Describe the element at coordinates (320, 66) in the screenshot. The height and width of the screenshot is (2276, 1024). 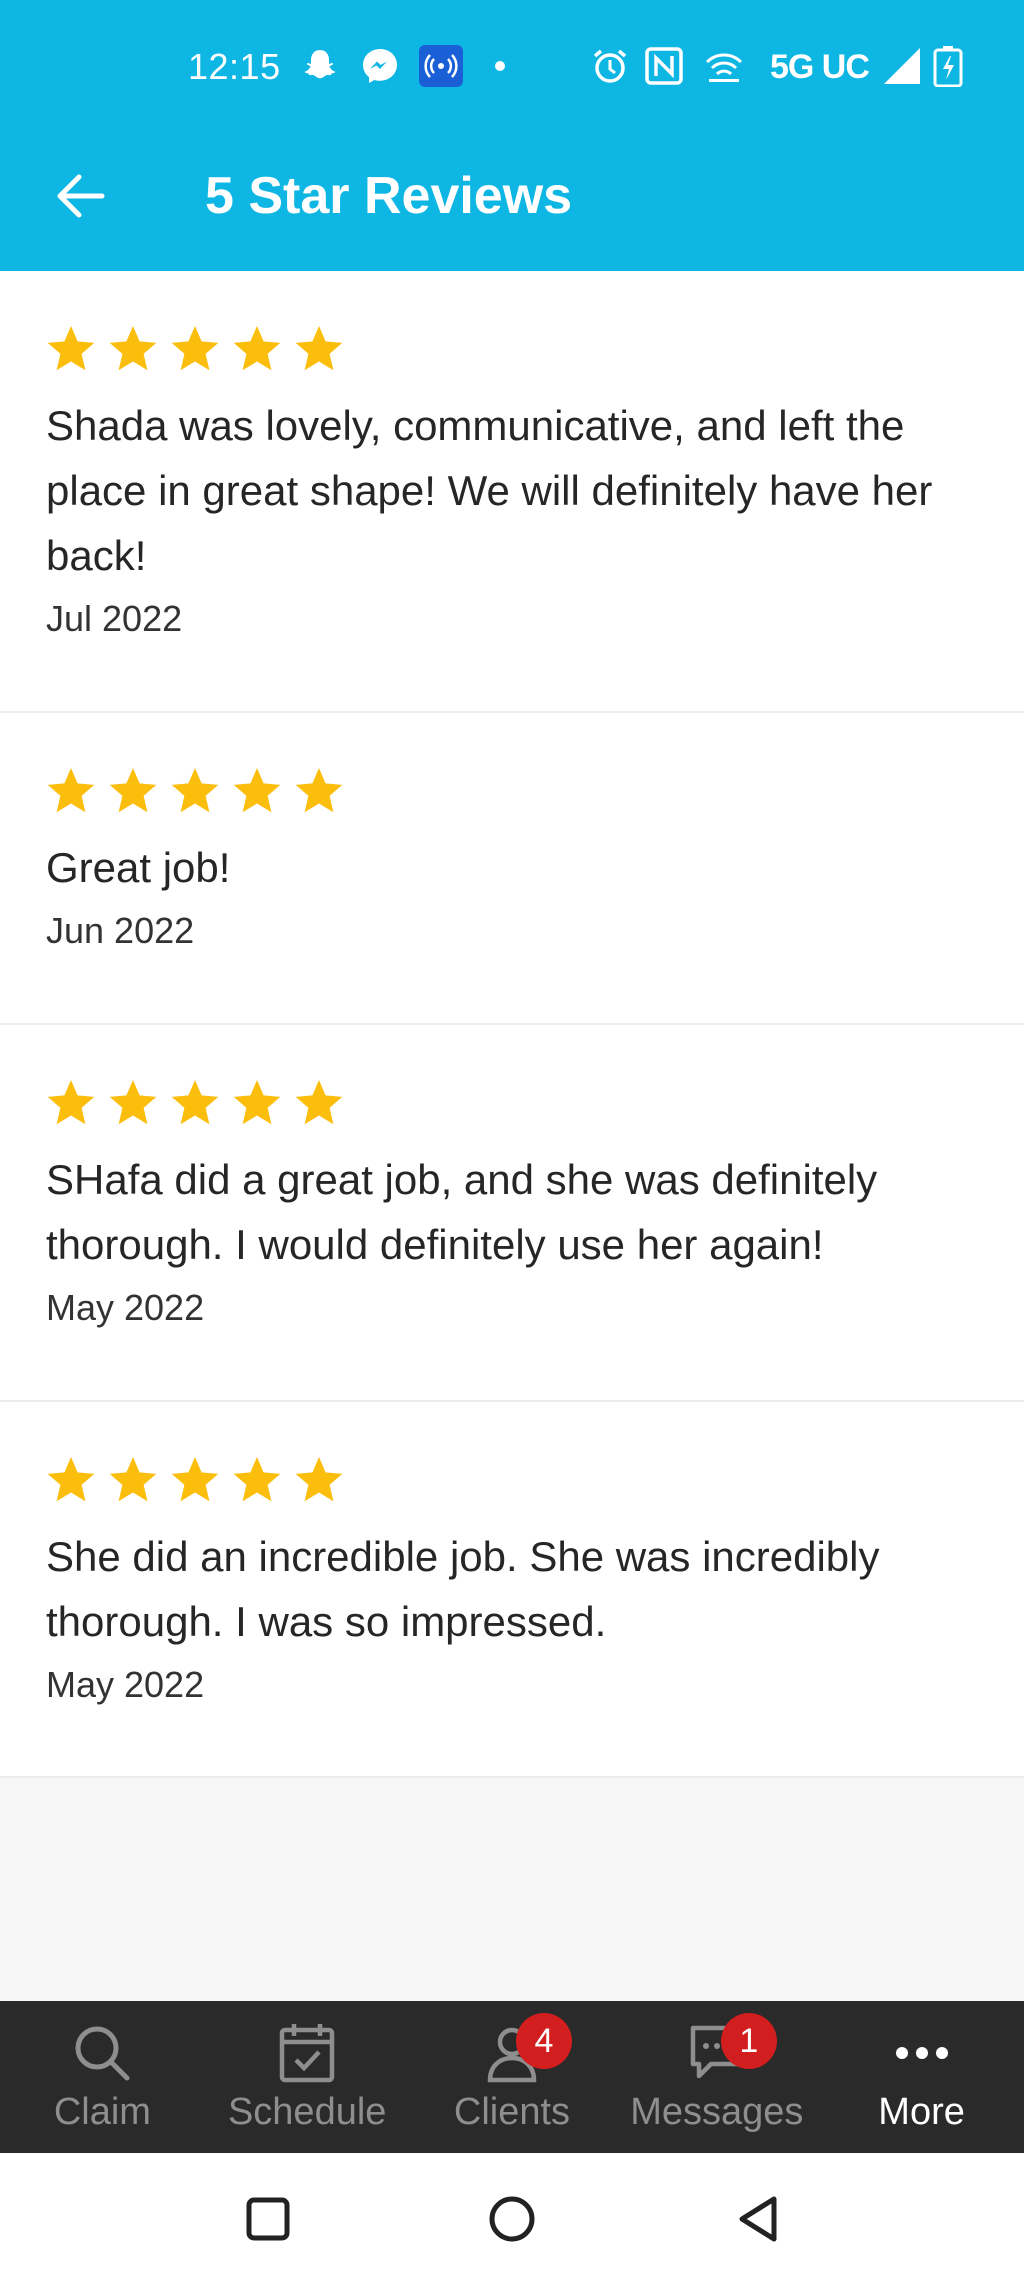
I see `snapchat-icon` at that location.